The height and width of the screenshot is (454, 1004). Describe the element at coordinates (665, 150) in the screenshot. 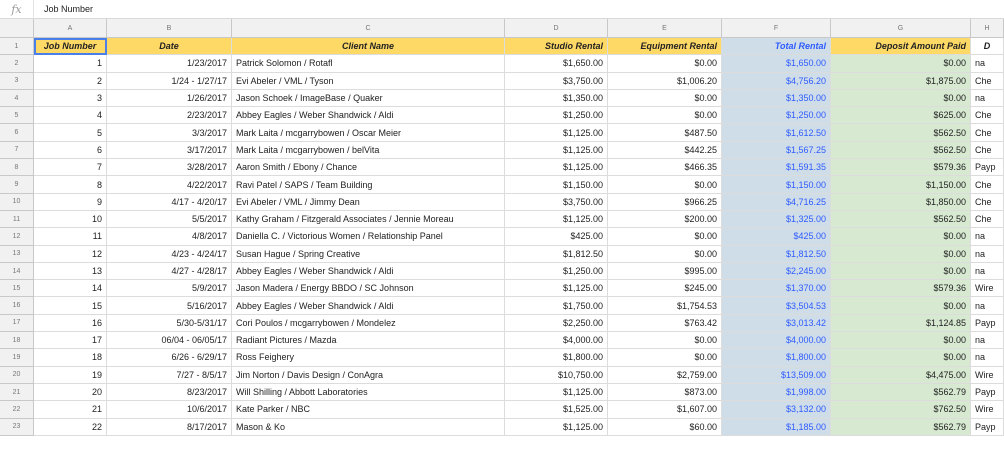

I see `cell-equipment-rental: $442.25` at that location.